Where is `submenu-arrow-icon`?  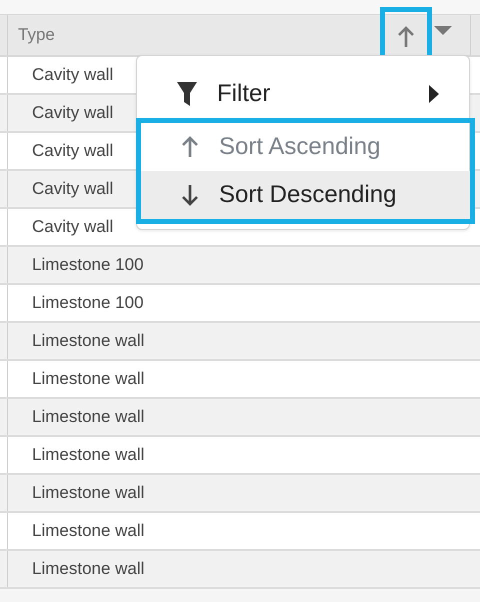 submenu-arrow-icon is located at coordinates (434, 94).